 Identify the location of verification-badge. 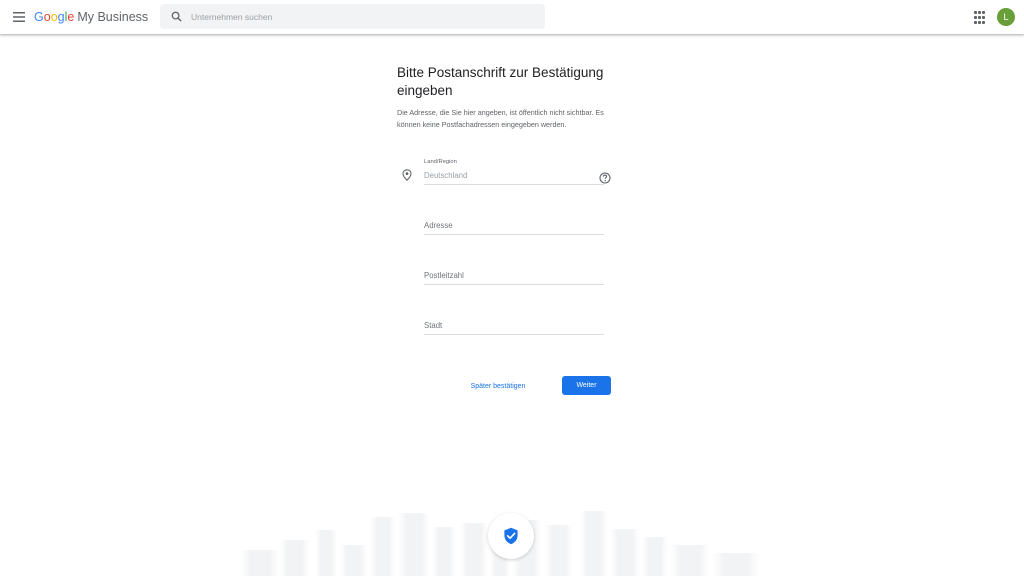
(511, 536).